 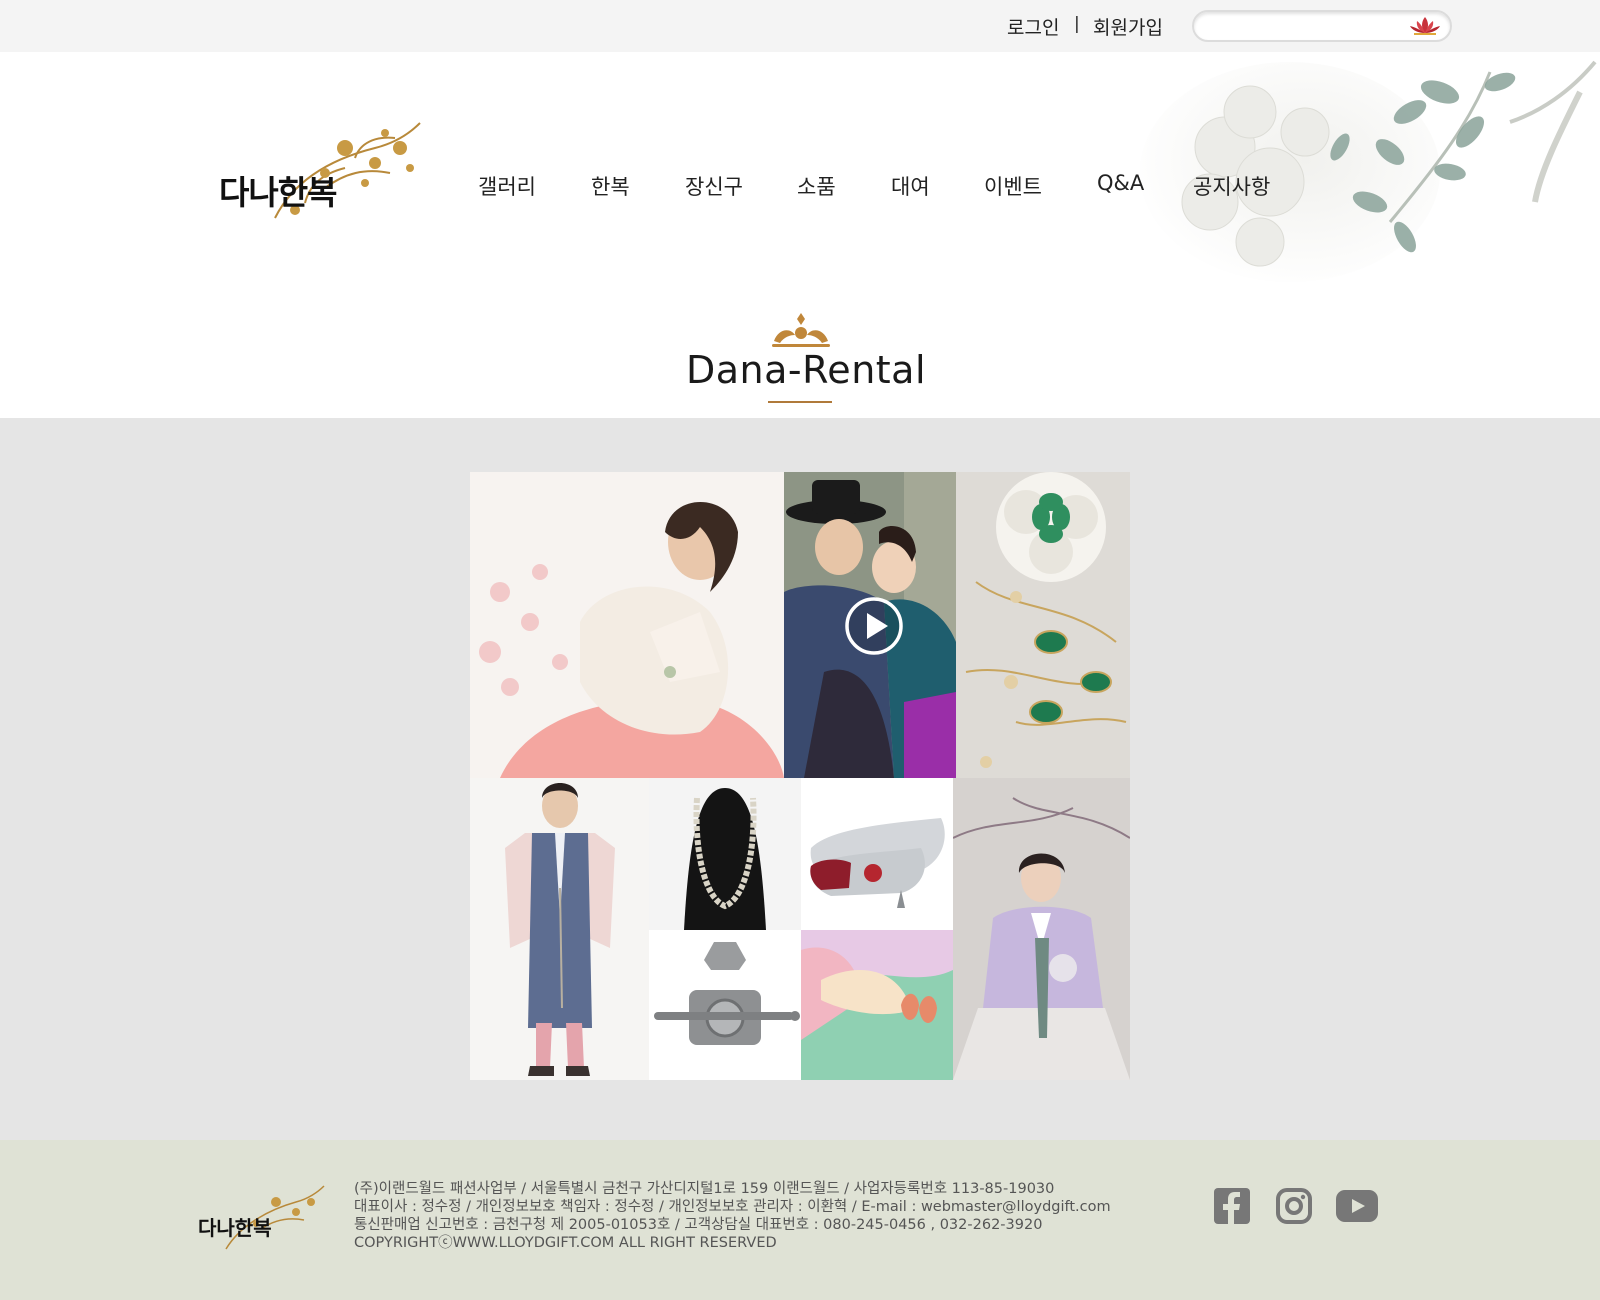 I want to click on footer-logo: 다나한복, so click(x=261, y=1219).